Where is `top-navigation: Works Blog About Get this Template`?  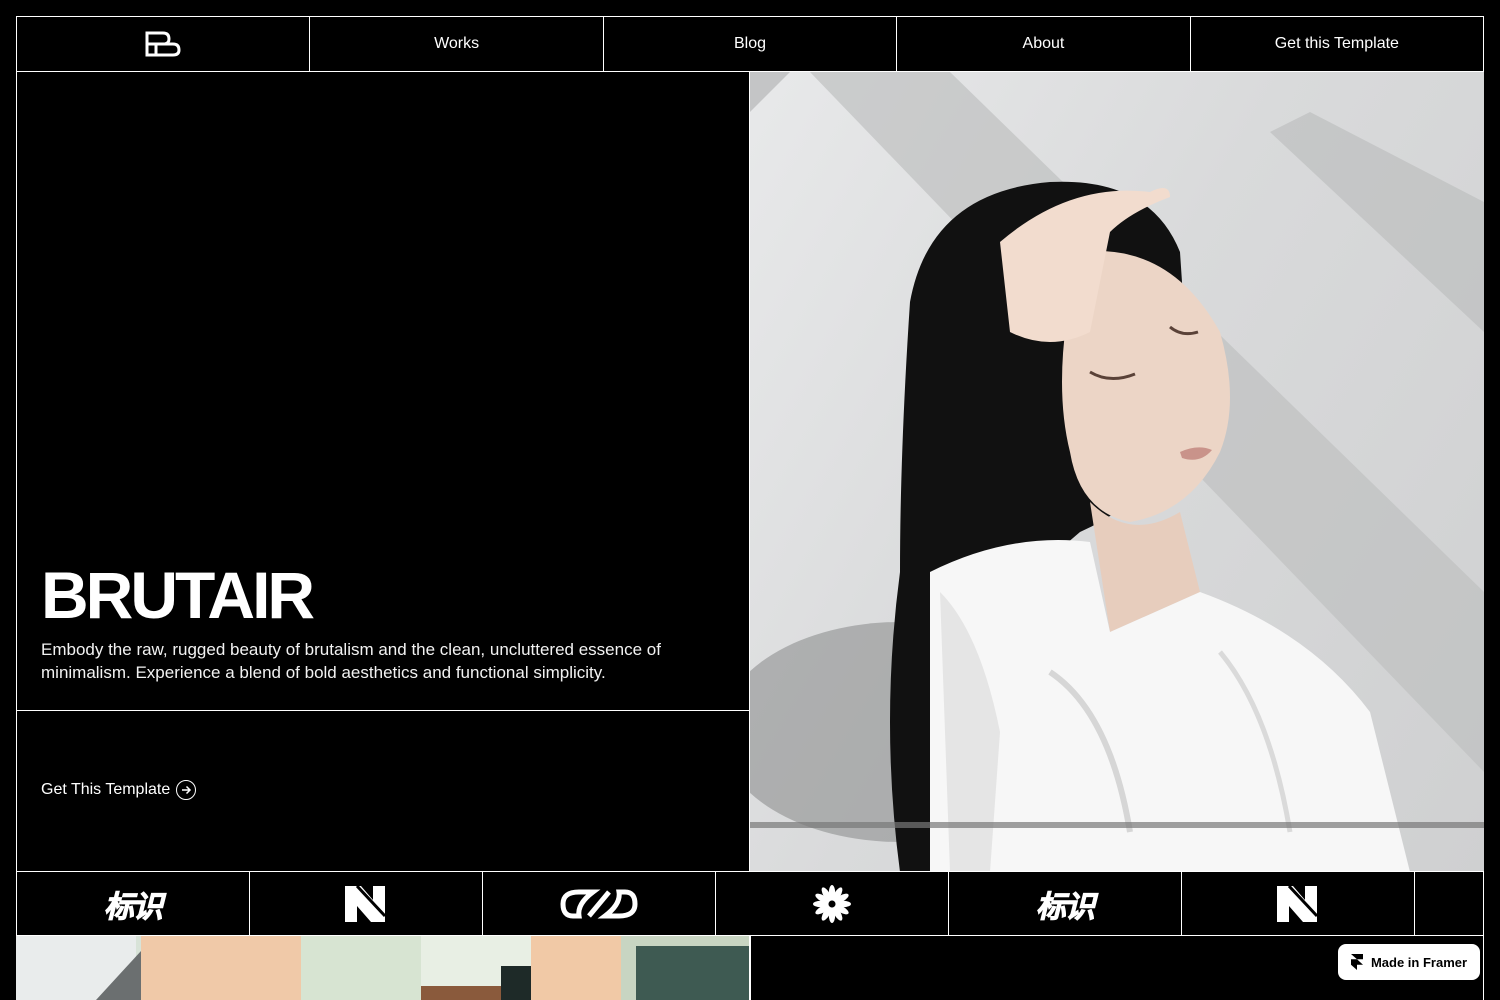 top-navigation: Works Blog About Get this Template is located at coordinates (750, 44).